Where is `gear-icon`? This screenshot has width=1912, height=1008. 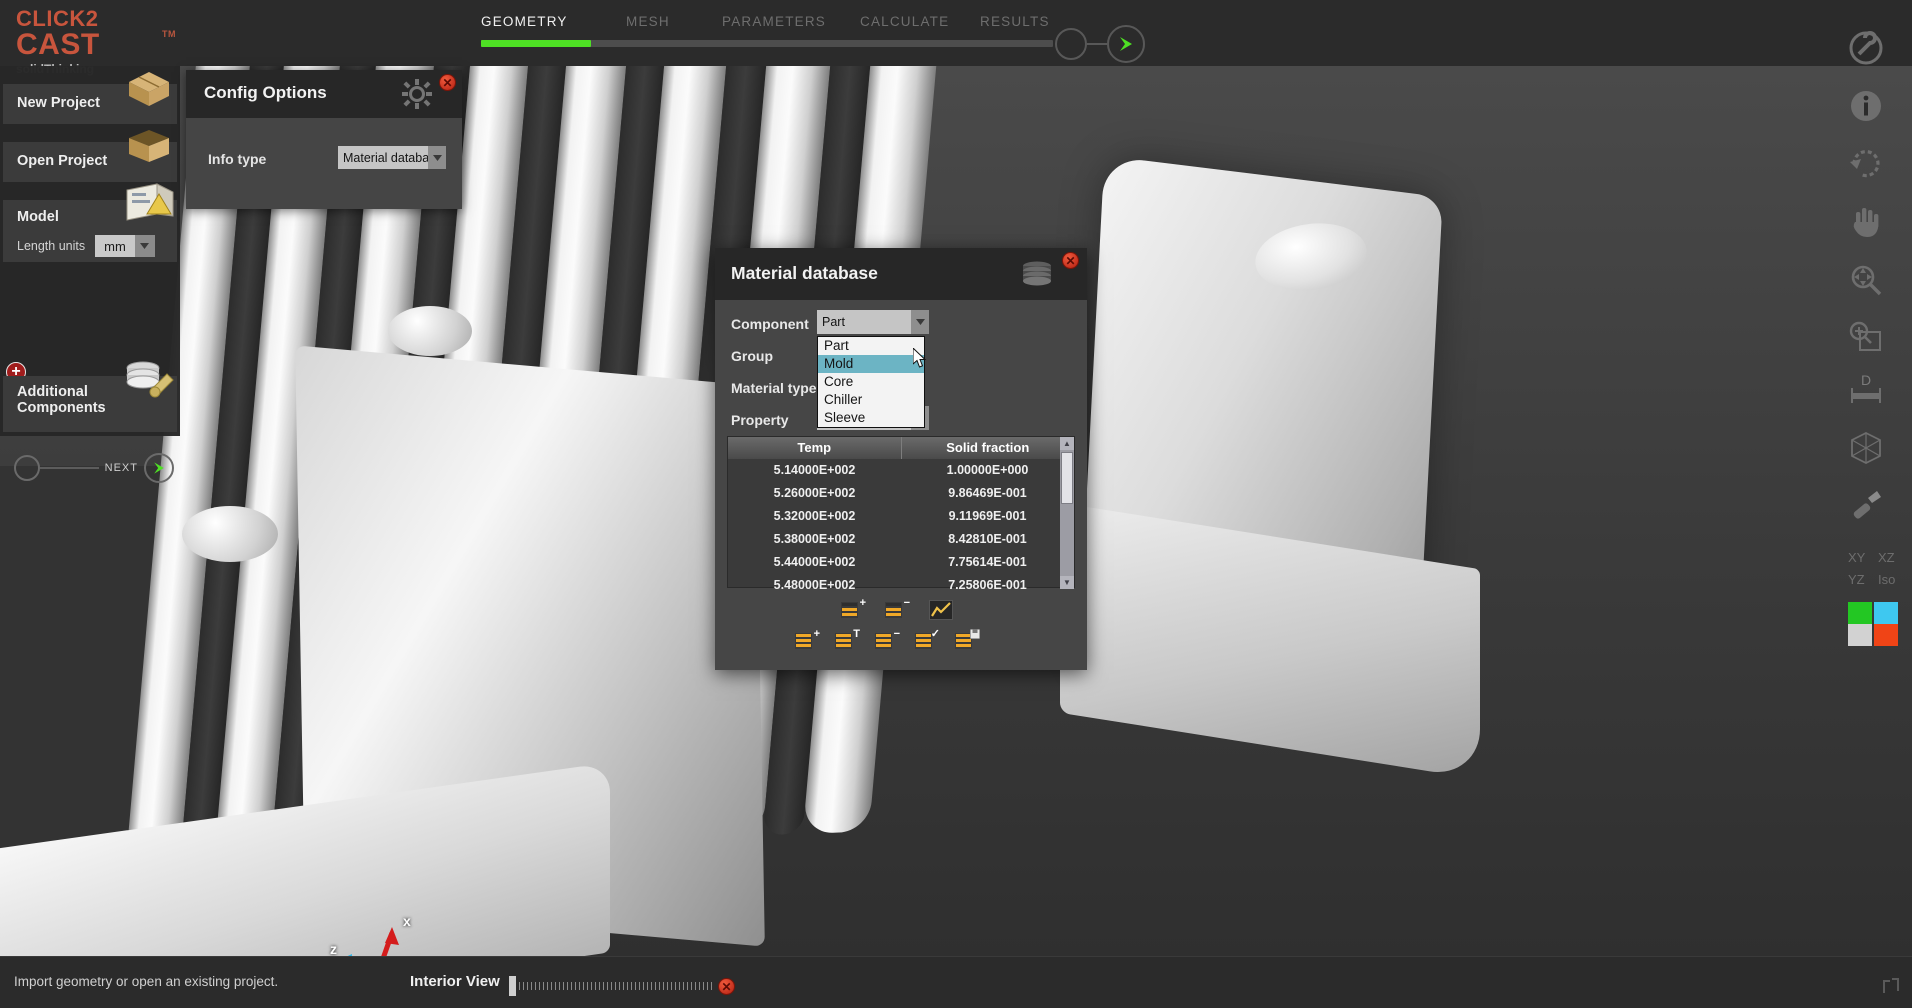 gear-icon is located at coordinates (417, 96).